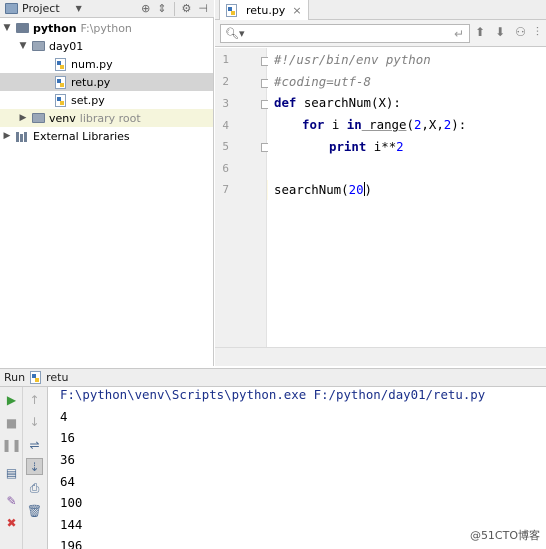  What do you see at coordinates (34, 421) in the screenshot?
I see `down-arrow-icon: ↓` at bounding box center [34, 421].